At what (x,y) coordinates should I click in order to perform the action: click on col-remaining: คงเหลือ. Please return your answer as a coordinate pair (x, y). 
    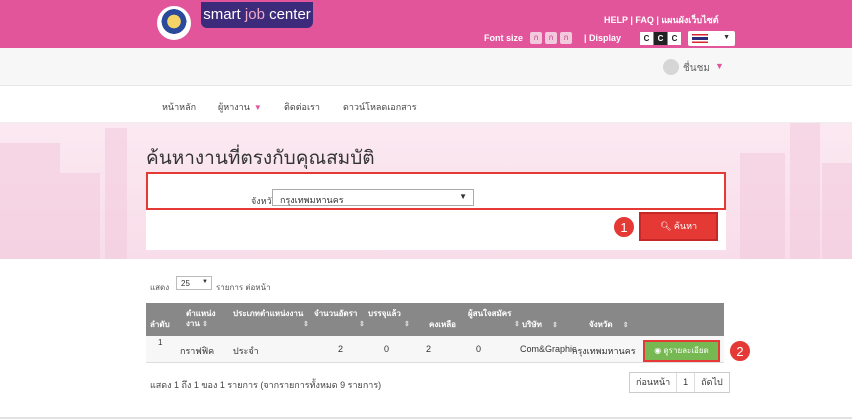
    Looking at the image, I should click on (442, 325).